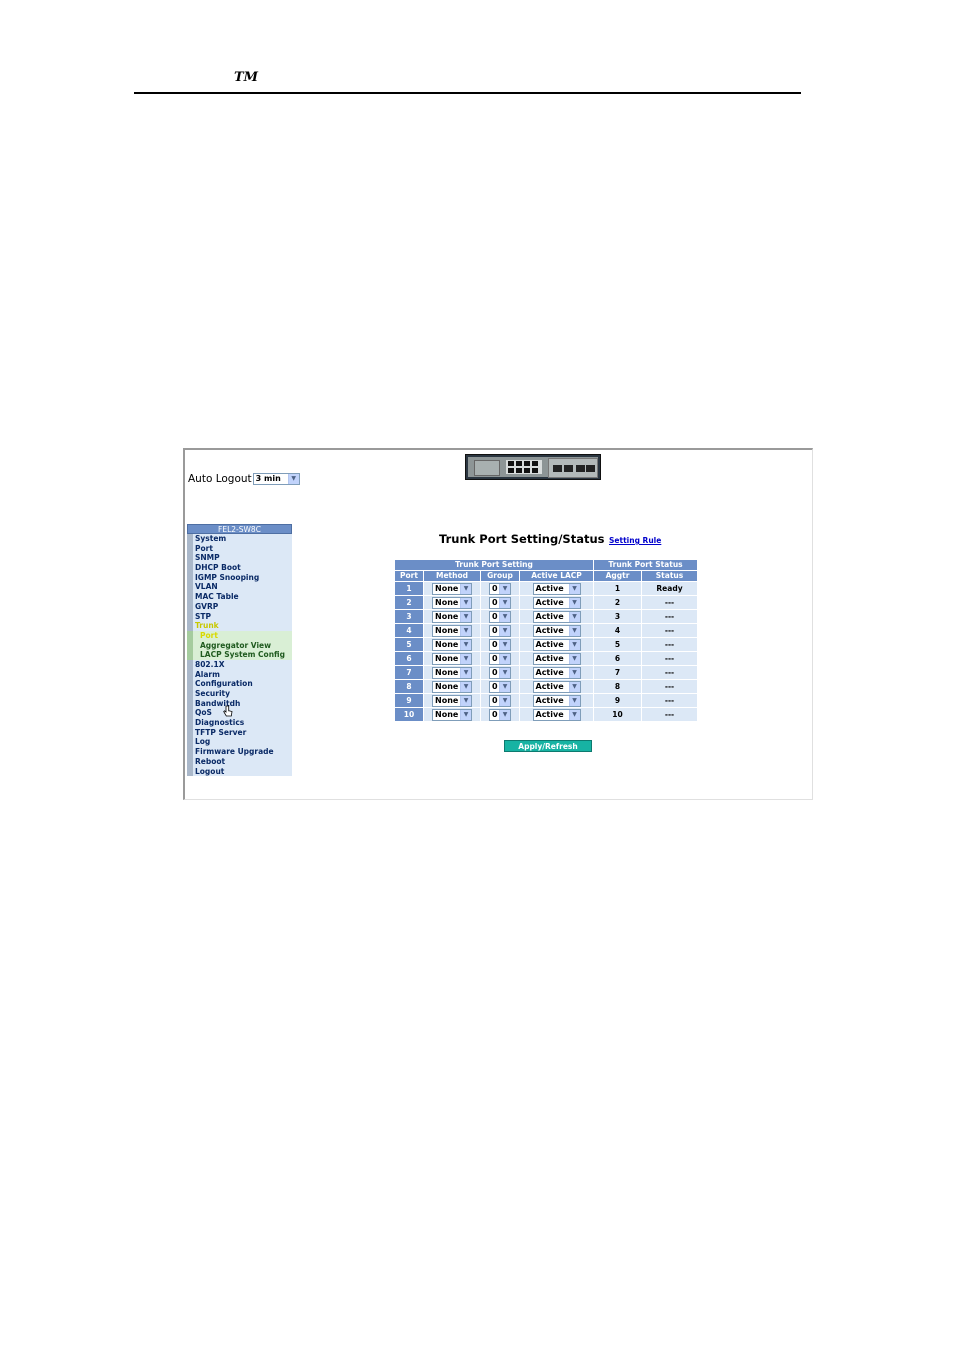 This screenshot has height=1349, width=954. I want to click on sidebar-item-configuration: Configuration, so click(239, 684).